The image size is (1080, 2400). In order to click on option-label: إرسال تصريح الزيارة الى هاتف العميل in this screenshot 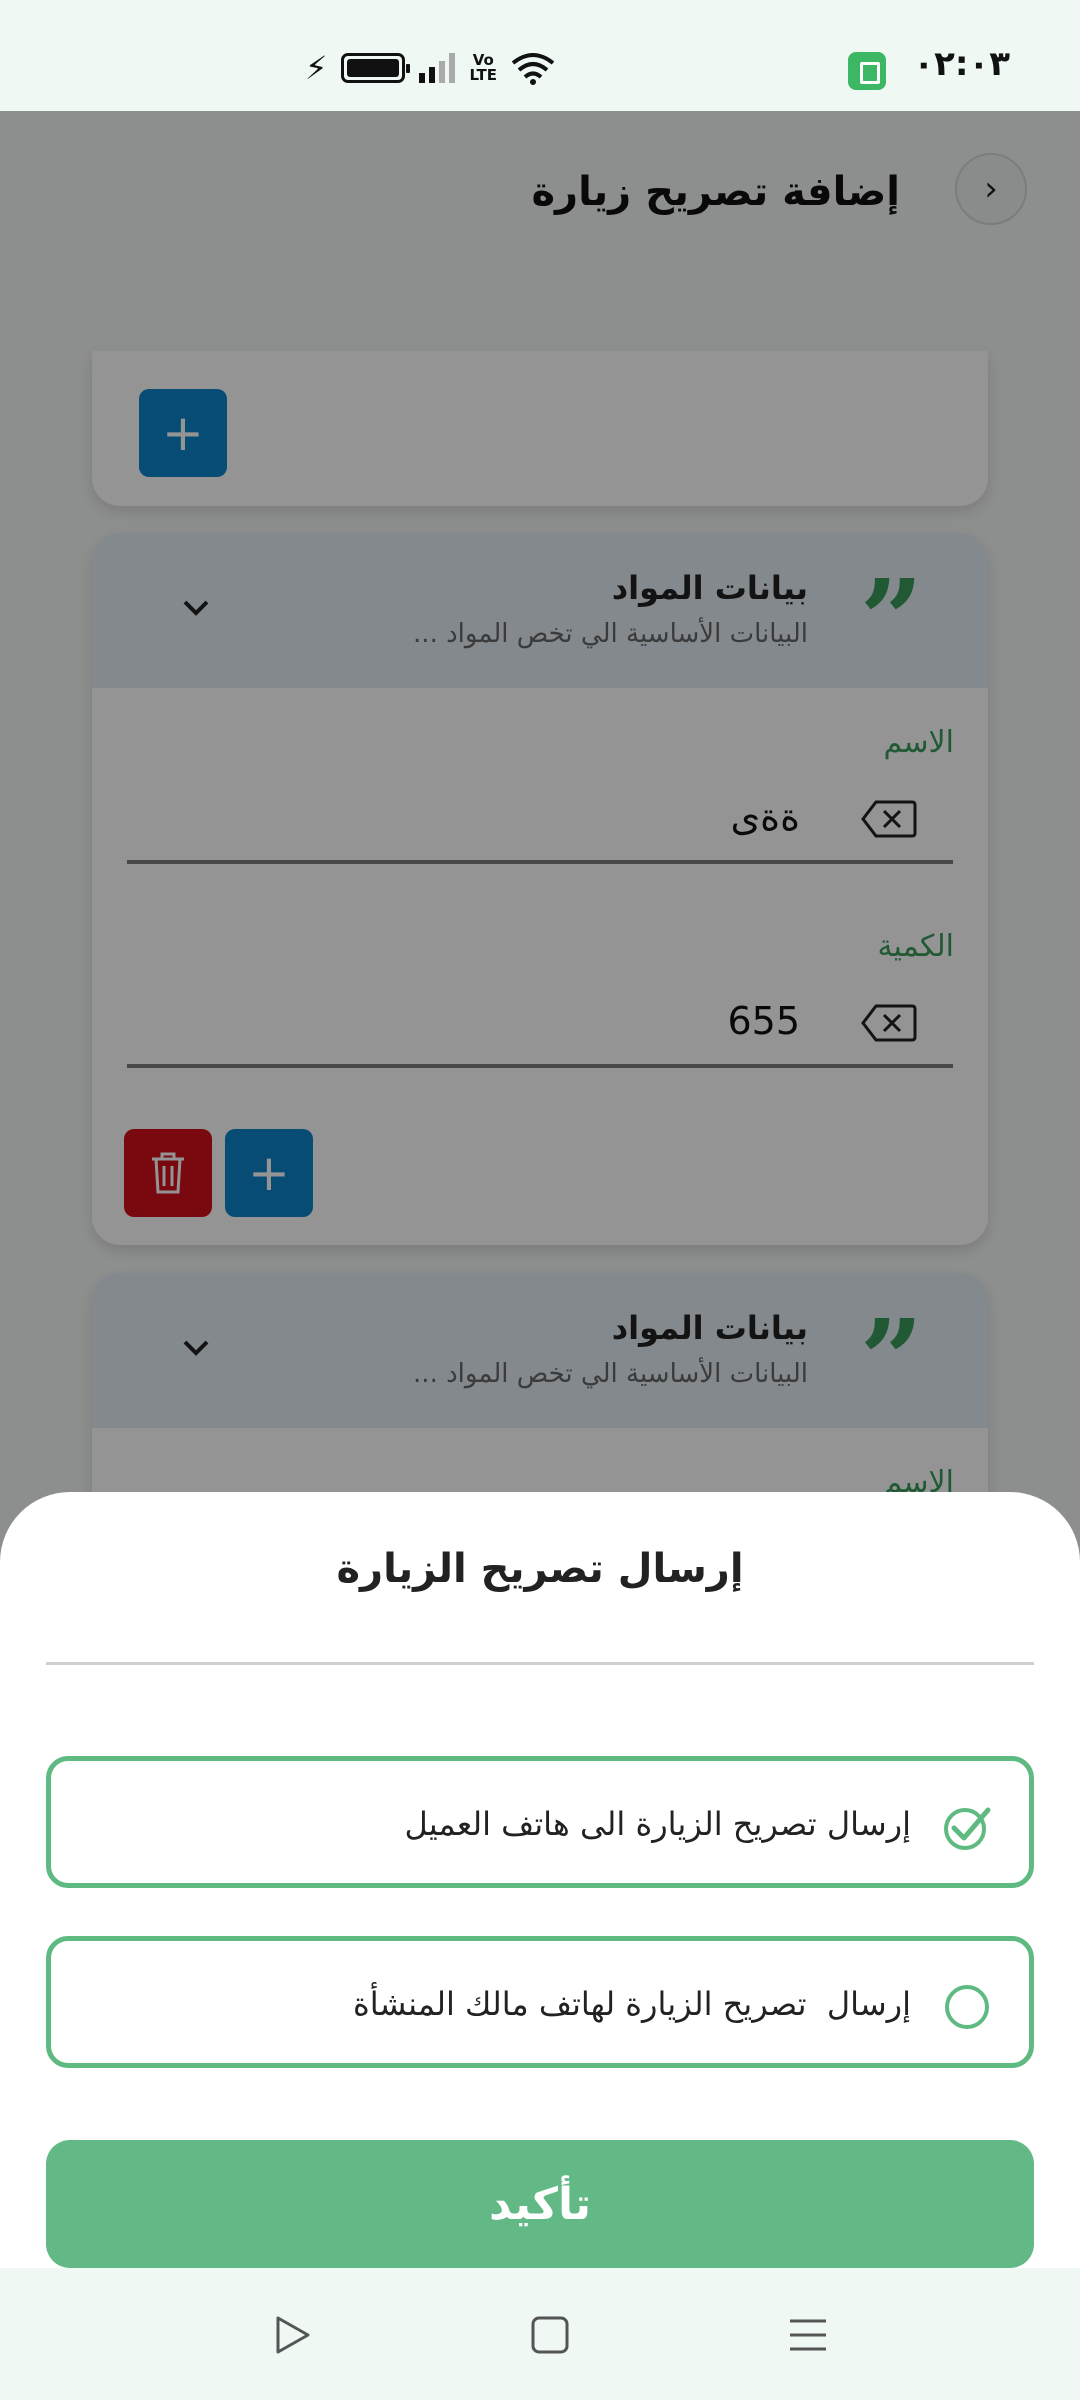, I will do `click(658, 1824)`.